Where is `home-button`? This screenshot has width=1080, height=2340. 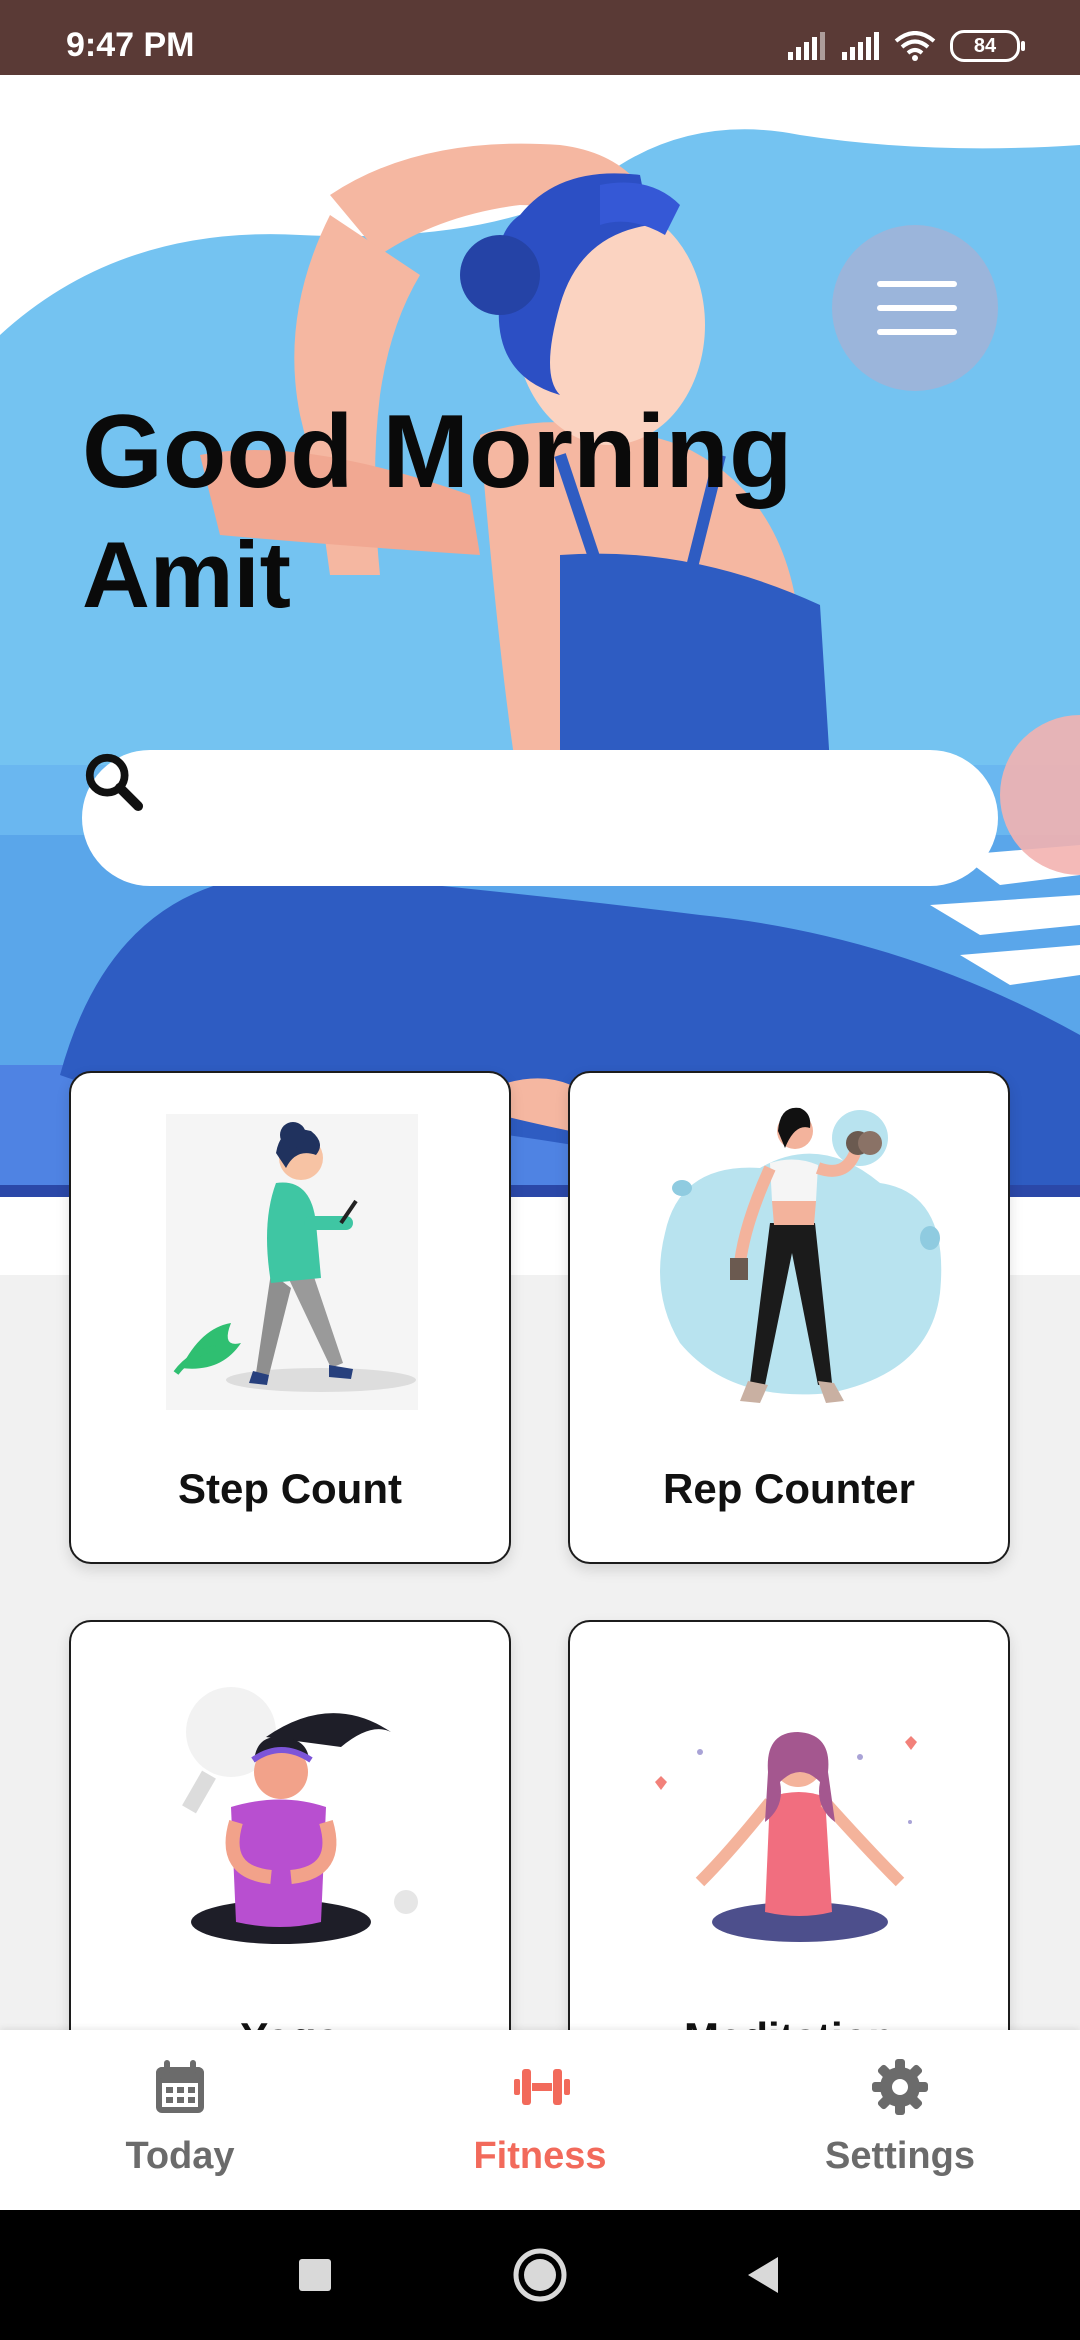
home-button is located at coordinates (540, 2275).